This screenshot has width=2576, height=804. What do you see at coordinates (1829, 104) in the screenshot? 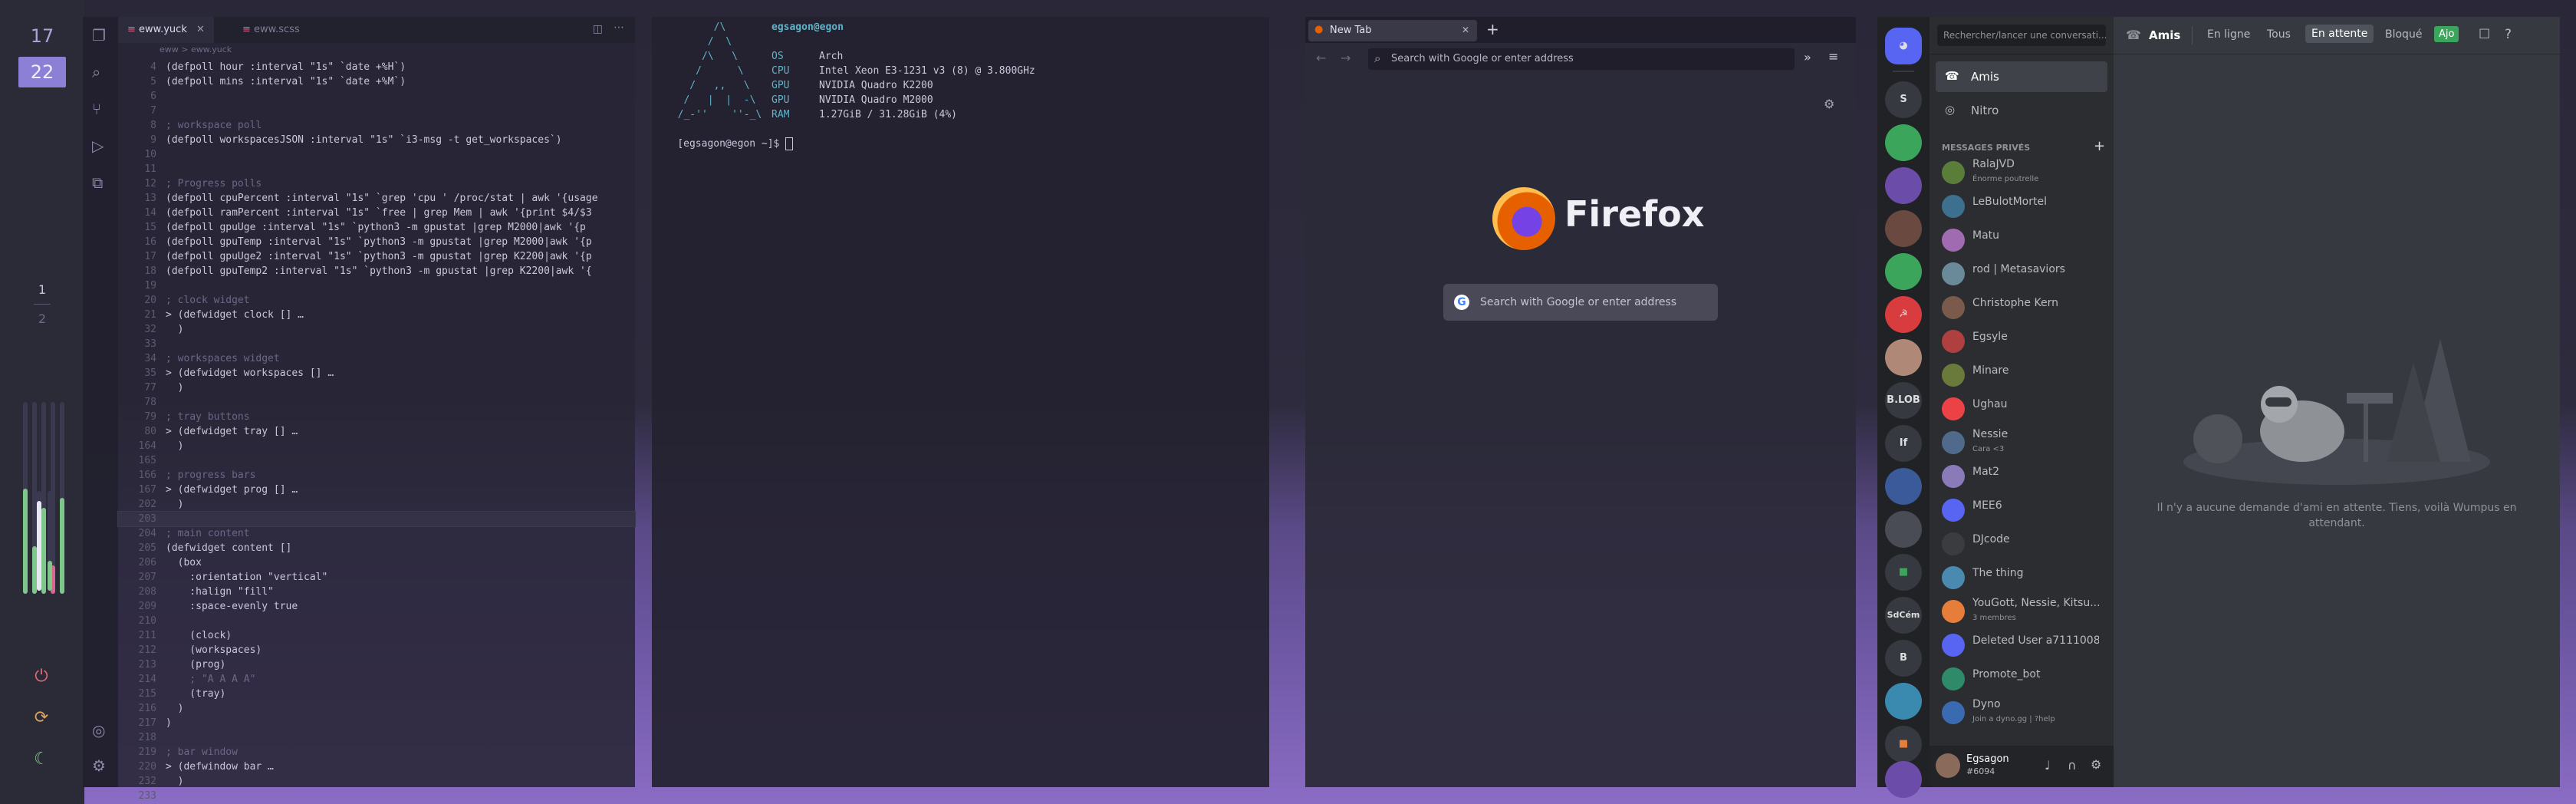
I see `customize-gear-icon: ⚙` at bounding box center [1829, 104].